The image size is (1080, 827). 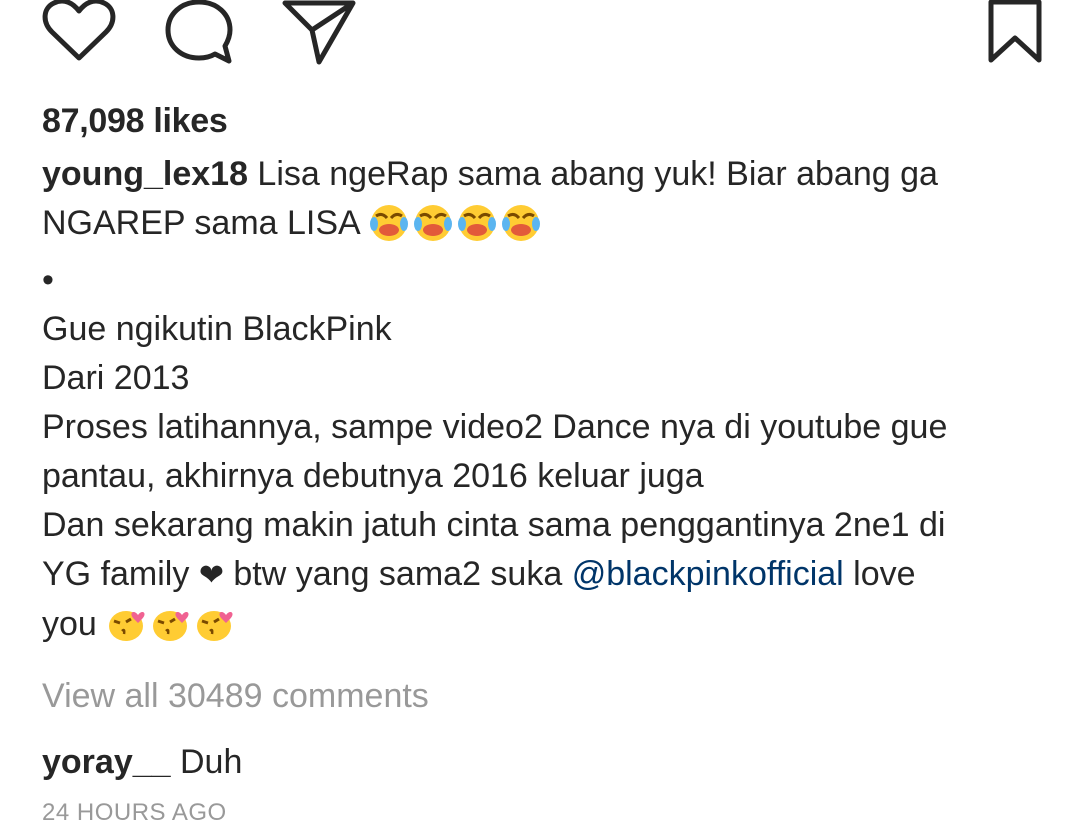 I want to click on view-all-comments-link: View all 30489 comments, so click(x=542, y=696).